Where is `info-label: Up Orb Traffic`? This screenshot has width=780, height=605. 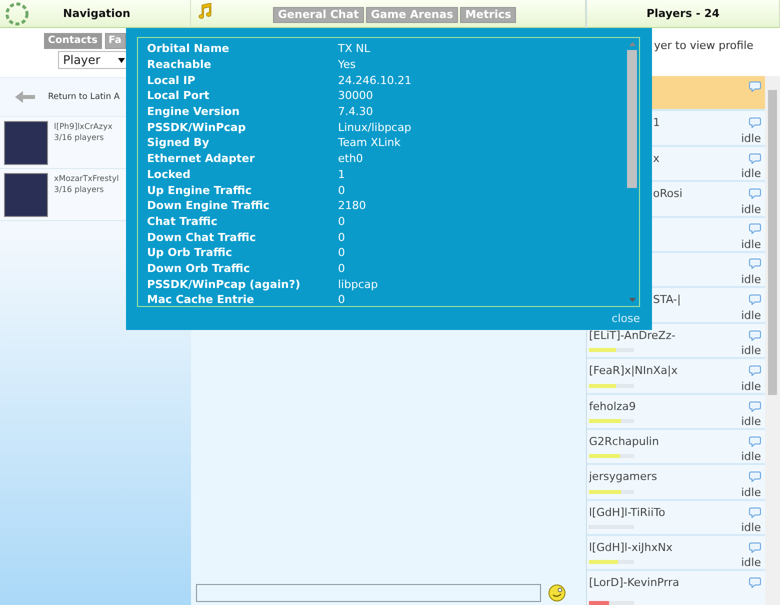 info-label: Up Orb Traffic is located at coordinates (190, 253).